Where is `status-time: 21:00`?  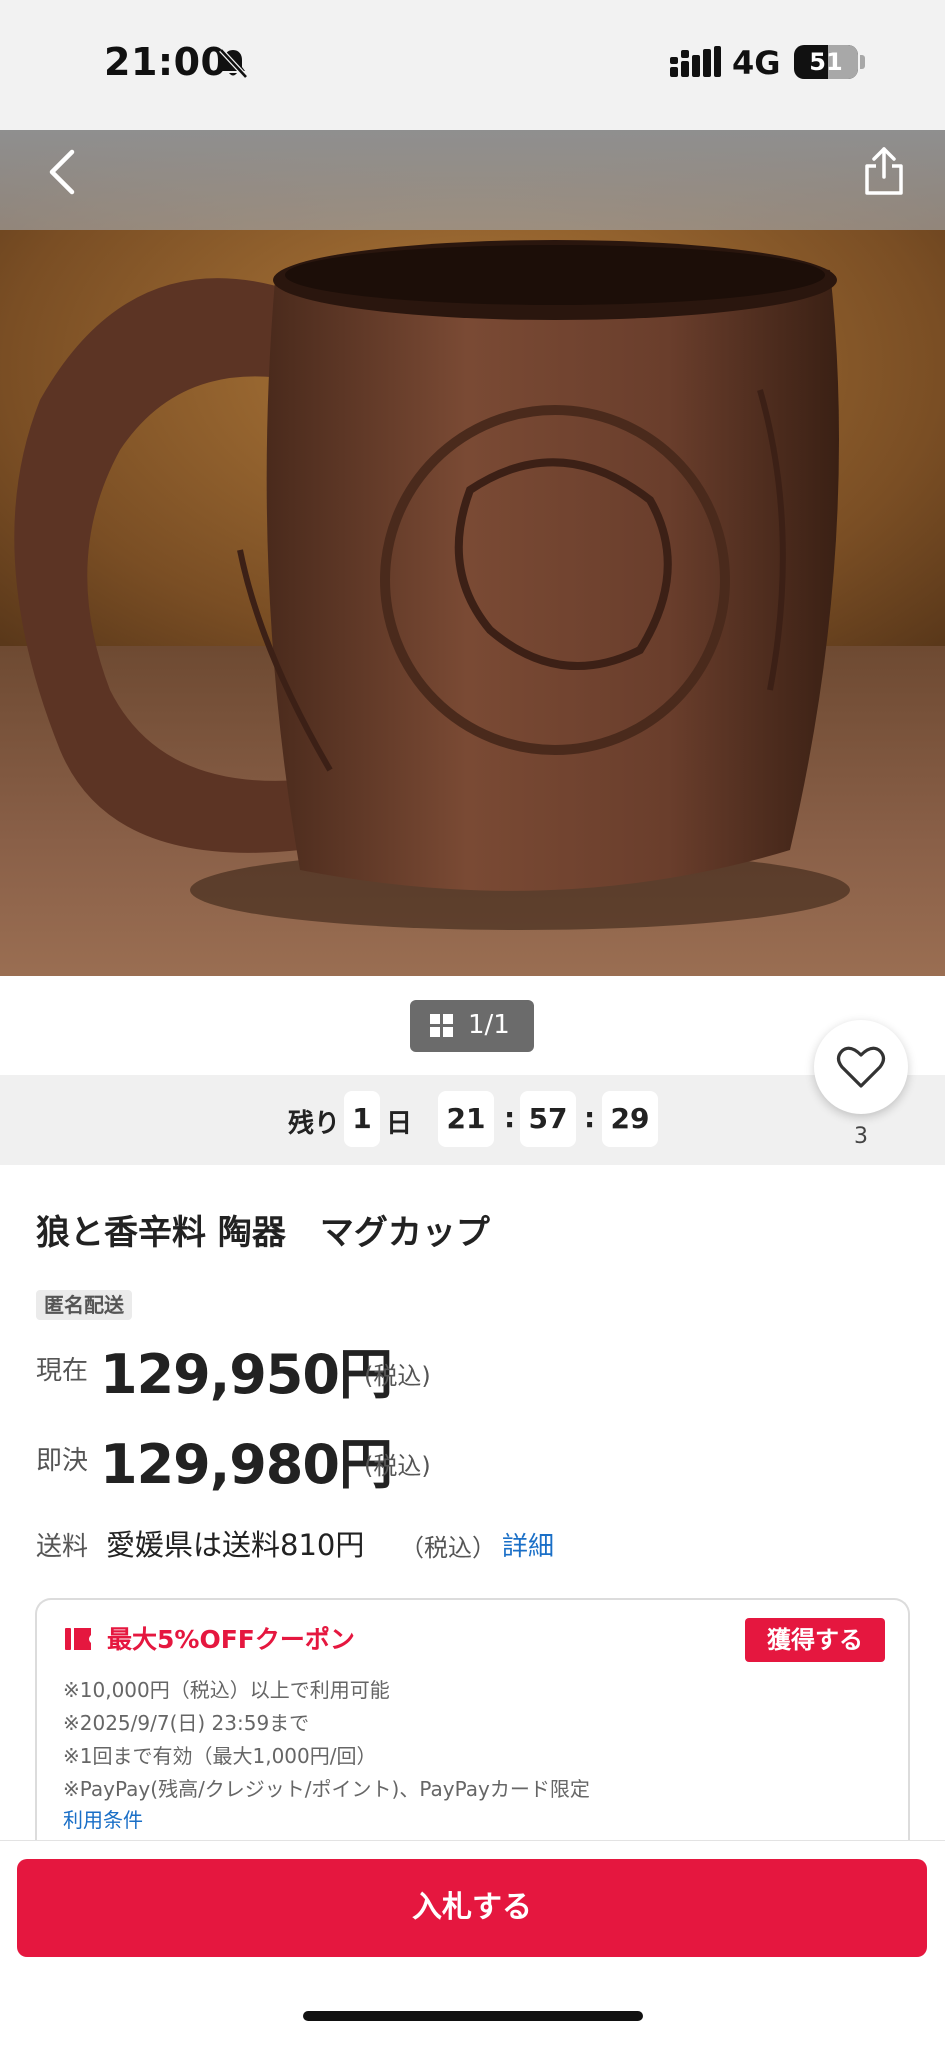 status-time: 21:00 is located at coordinates (166, 62).